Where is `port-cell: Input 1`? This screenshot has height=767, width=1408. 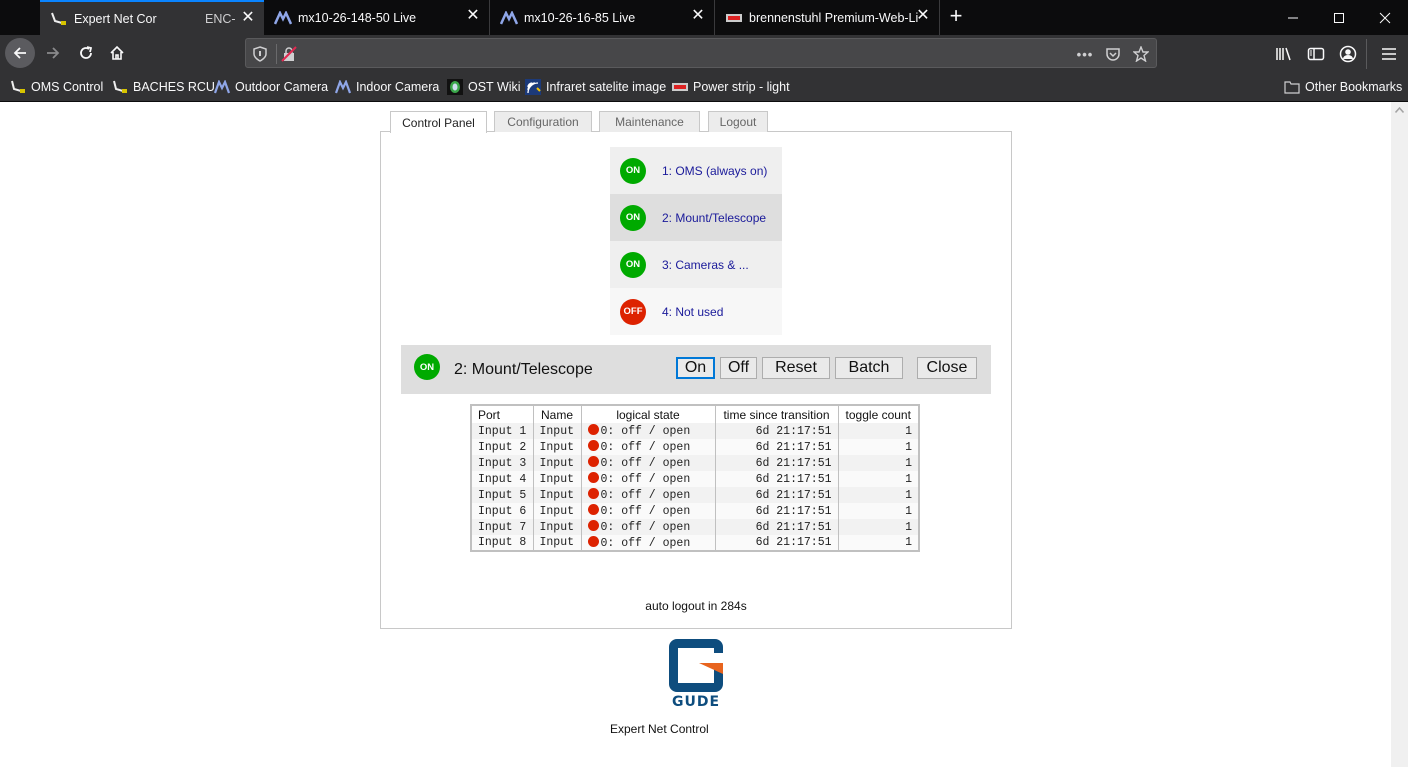 port-cell: Input 1 is located at coordinates (502, 431).